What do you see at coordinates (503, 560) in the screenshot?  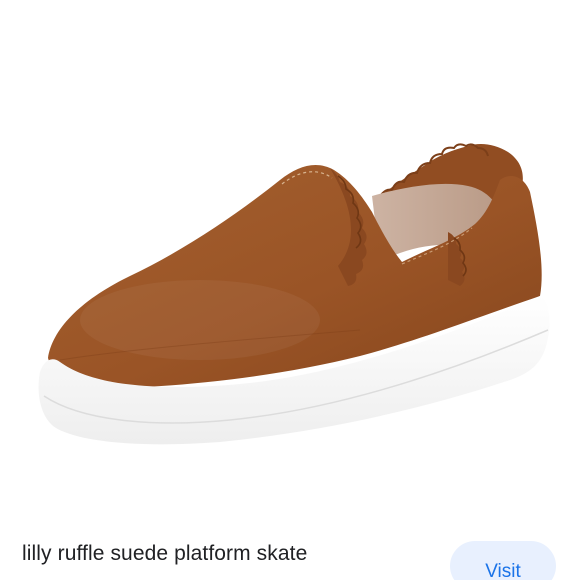 I see `visit-button: Visit` at bounding box center [503, 560].